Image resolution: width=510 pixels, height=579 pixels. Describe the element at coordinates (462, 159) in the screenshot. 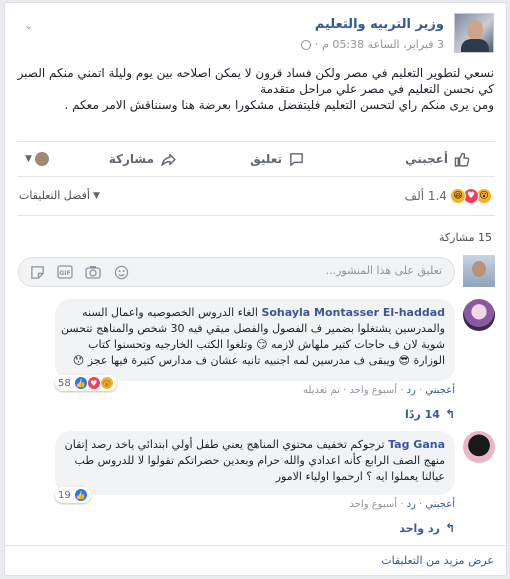

I see `thumbs-up-icon` at that location.